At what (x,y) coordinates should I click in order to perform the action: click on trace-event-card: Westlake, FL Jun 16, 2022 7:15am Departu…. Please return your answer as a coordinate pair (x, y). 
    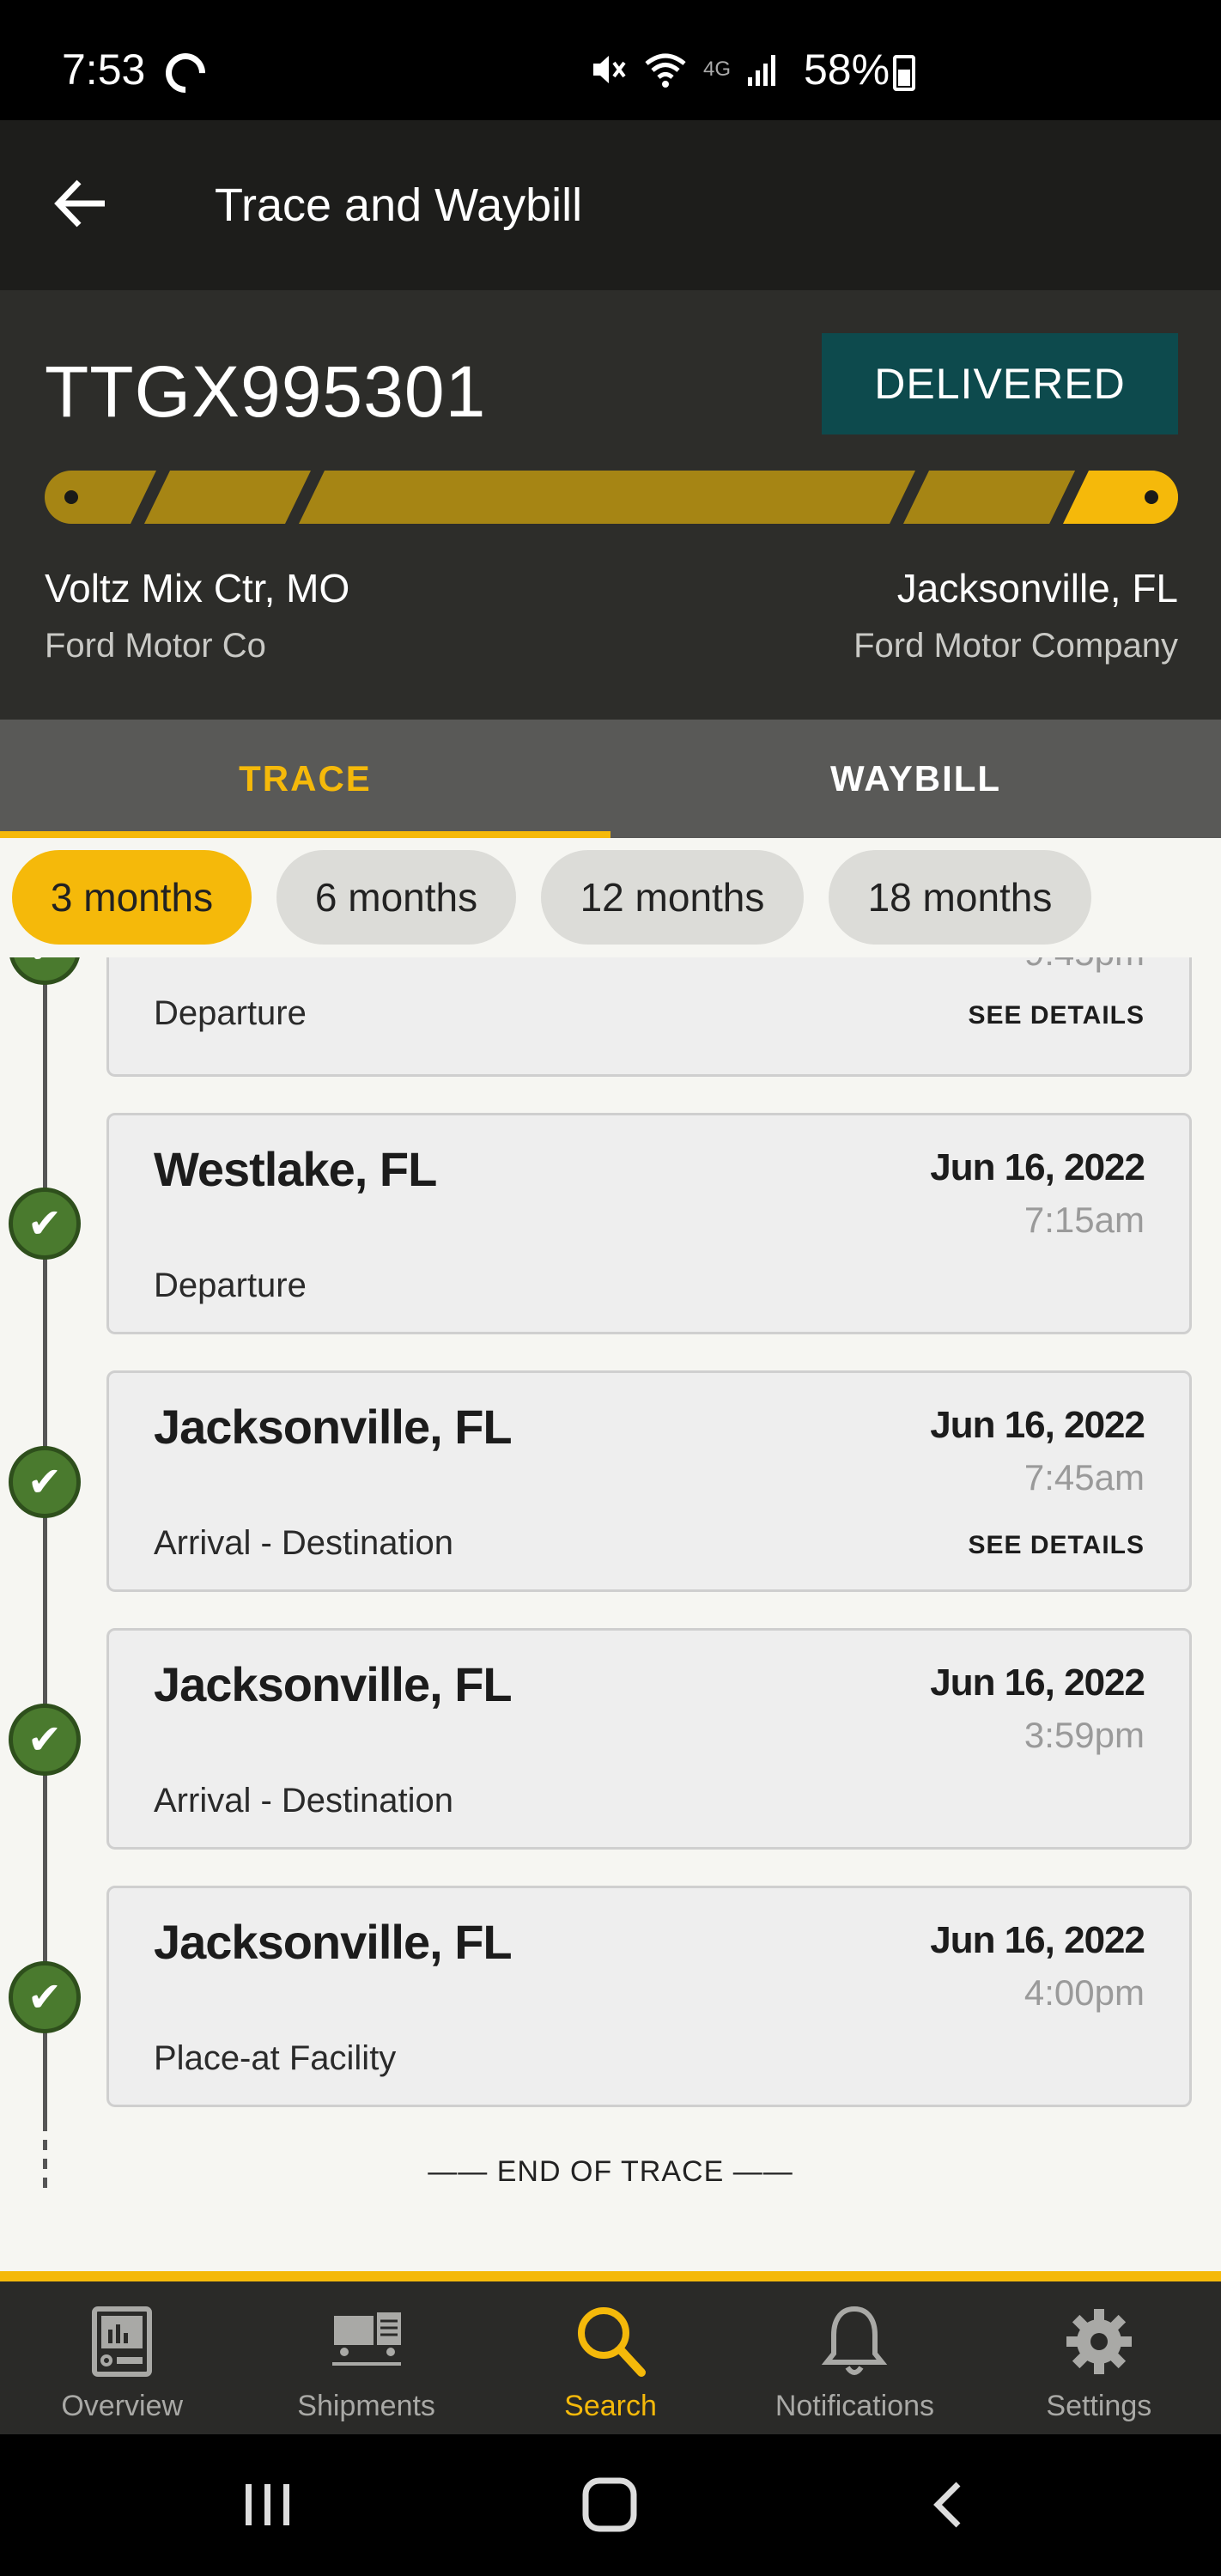
    Looking at the image, I should click on (649, 1224).